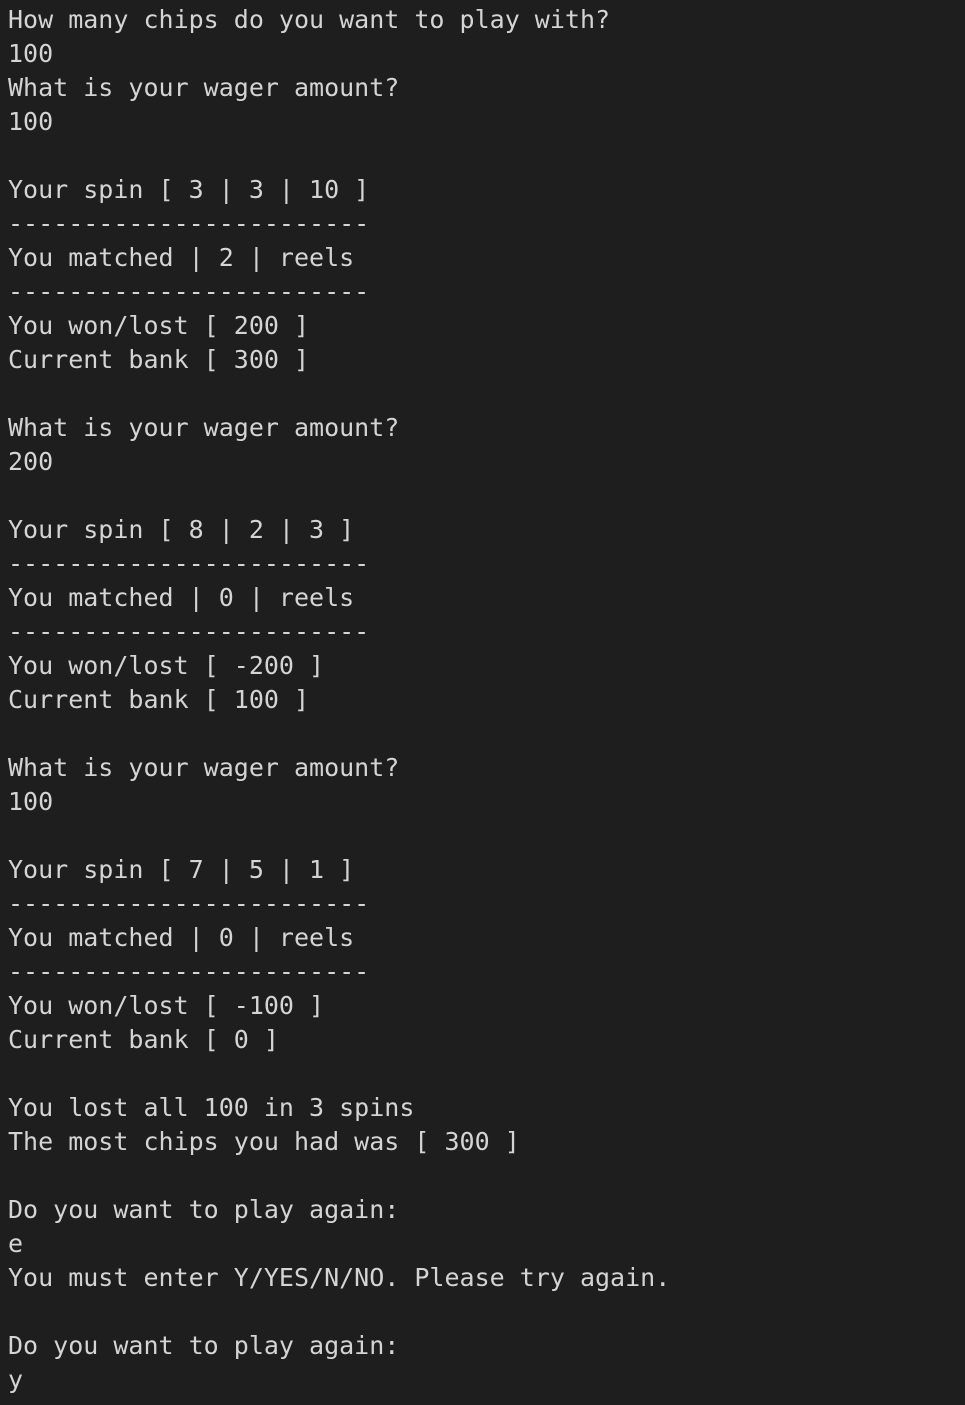 The height and width of the screenshot is (1405, 965). Describe the element at coordinates (16, 1379) in the screenshot. I see `input-play-again: y` at that location.